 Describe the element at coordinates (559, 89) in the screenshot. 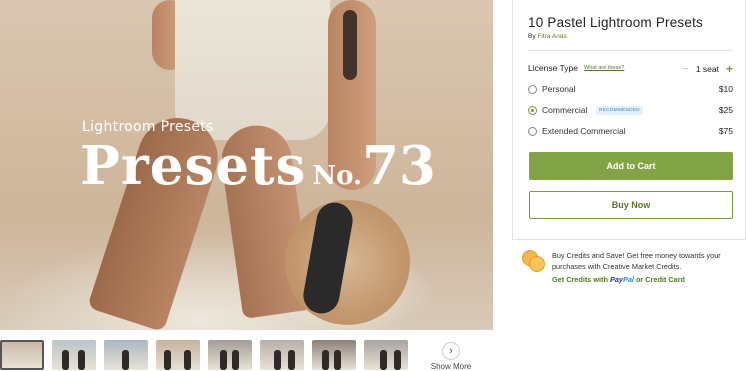

I see `license-option-name: Personal` at that location.